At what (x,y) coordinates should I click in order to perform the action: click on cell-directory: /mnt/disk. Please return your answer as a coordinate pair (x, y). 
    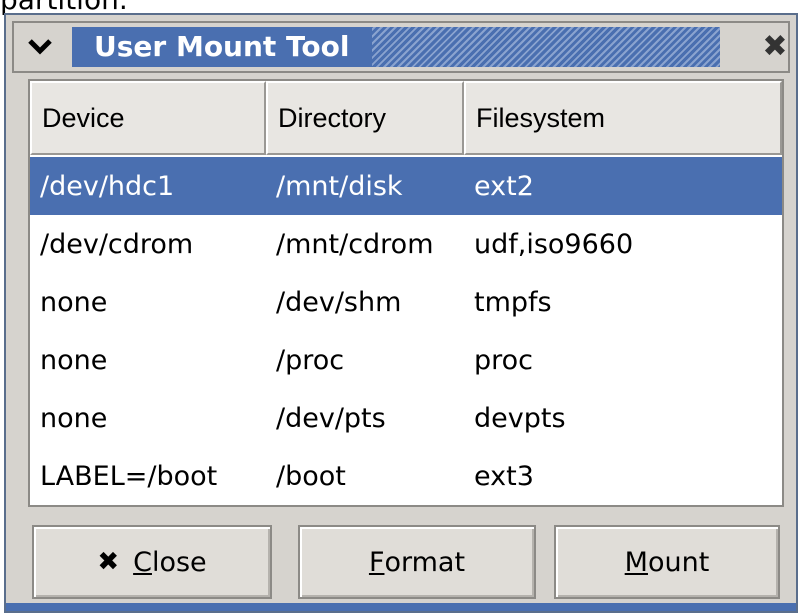
    Looking at the image, I should click on (339, 186).